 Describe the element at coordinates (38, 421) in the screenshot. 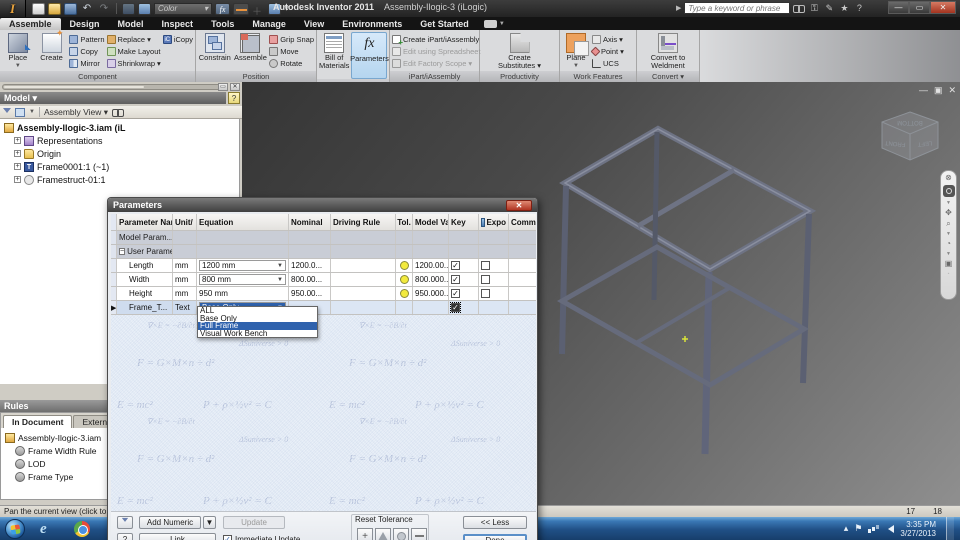

I see `tab-in-document: In Document` at that location.